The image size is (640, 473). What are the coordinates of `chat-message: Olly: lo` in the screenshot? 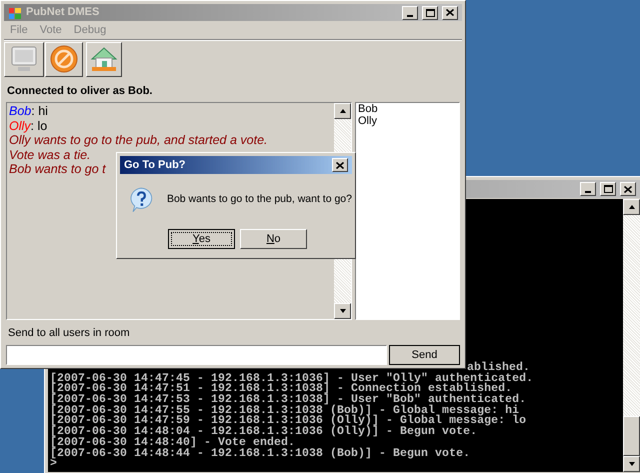 It's located at (28, 126).